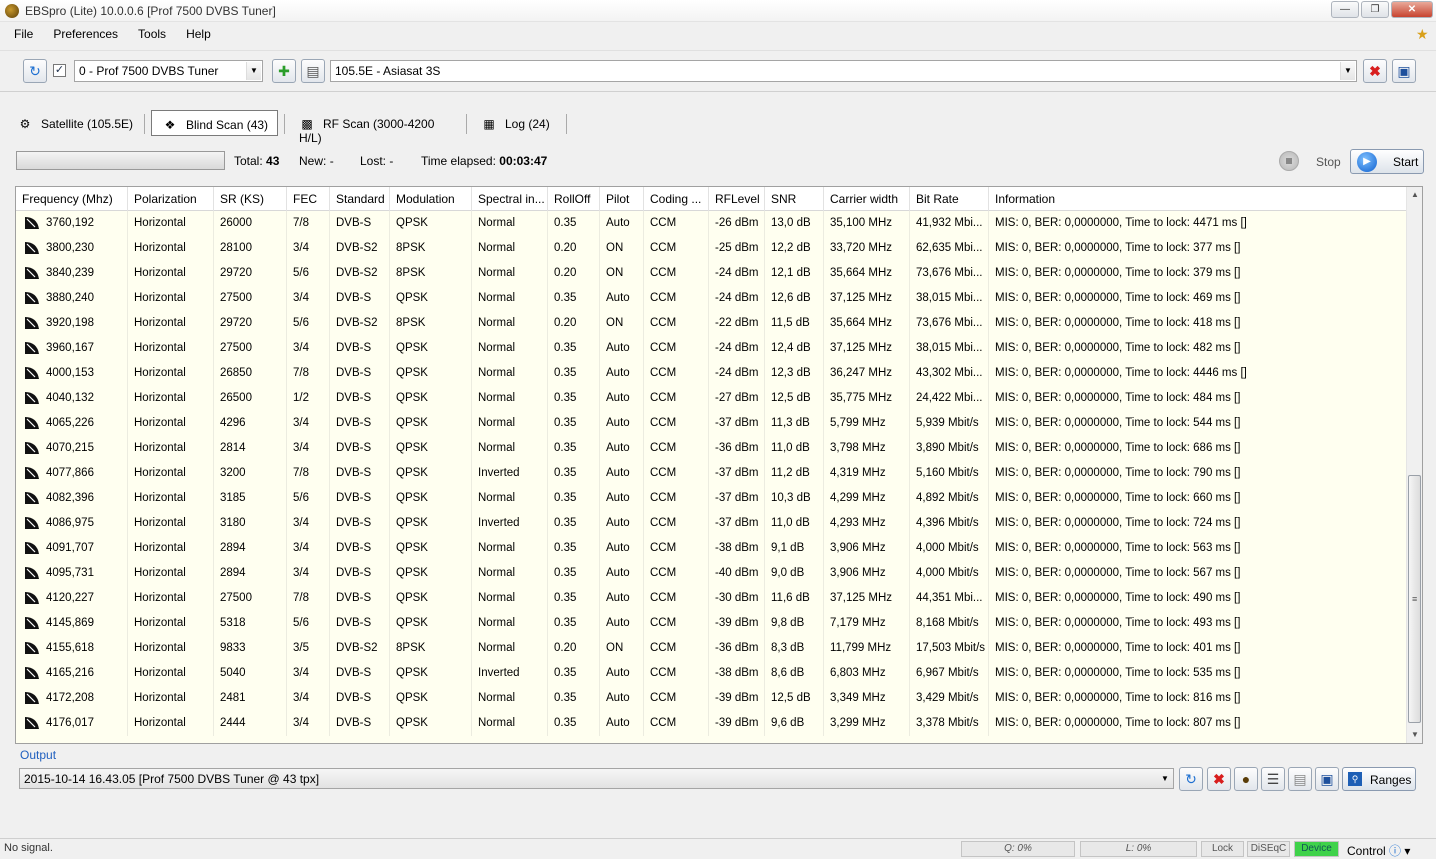 Image resolution: width=1436 pixels, height=859 pixels. What do you see at coordinates (250, 223) in the screenshot?
I see `cell-symbol-rate: 26000` at bounding box center [250, 223].